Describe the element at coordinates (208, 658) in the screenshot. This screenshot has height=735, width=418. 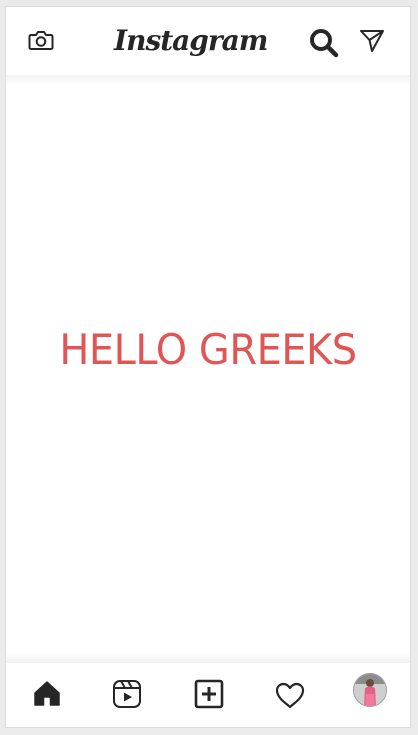
I see `bottom-bar-divider` at that location.